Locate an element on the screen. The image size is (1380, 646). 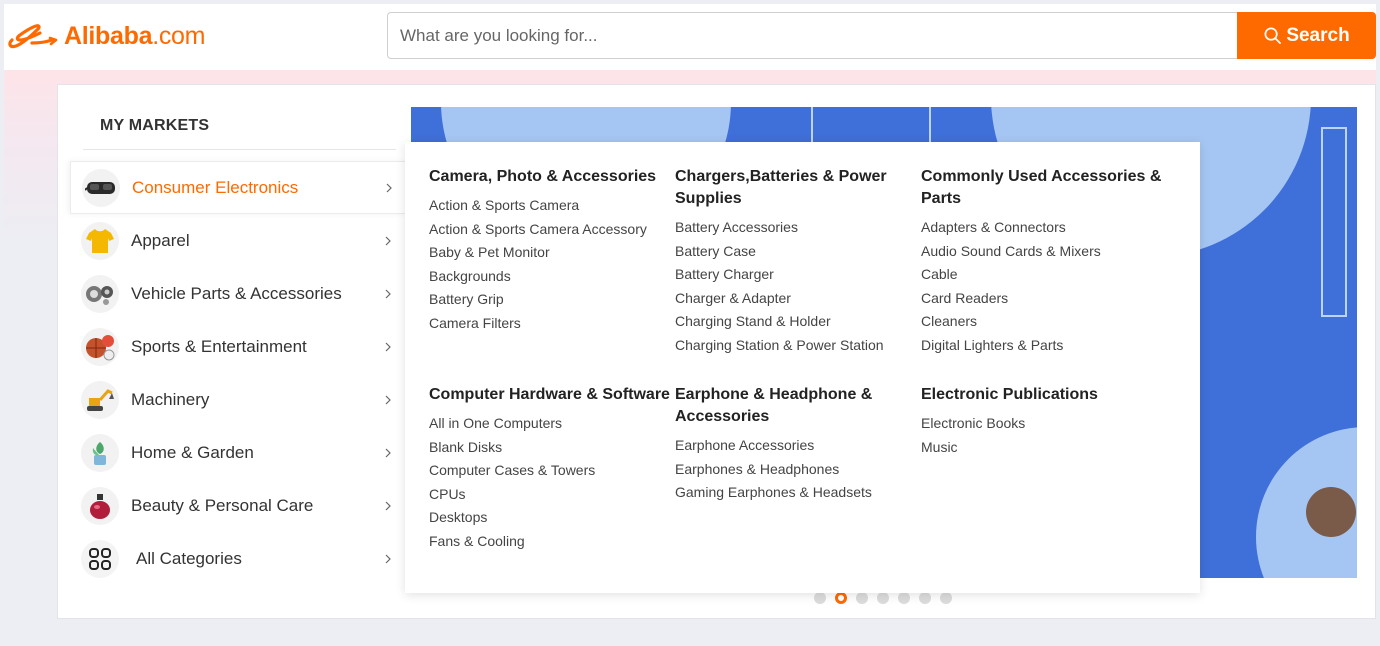
search-input is located at coordinates (813, 35).